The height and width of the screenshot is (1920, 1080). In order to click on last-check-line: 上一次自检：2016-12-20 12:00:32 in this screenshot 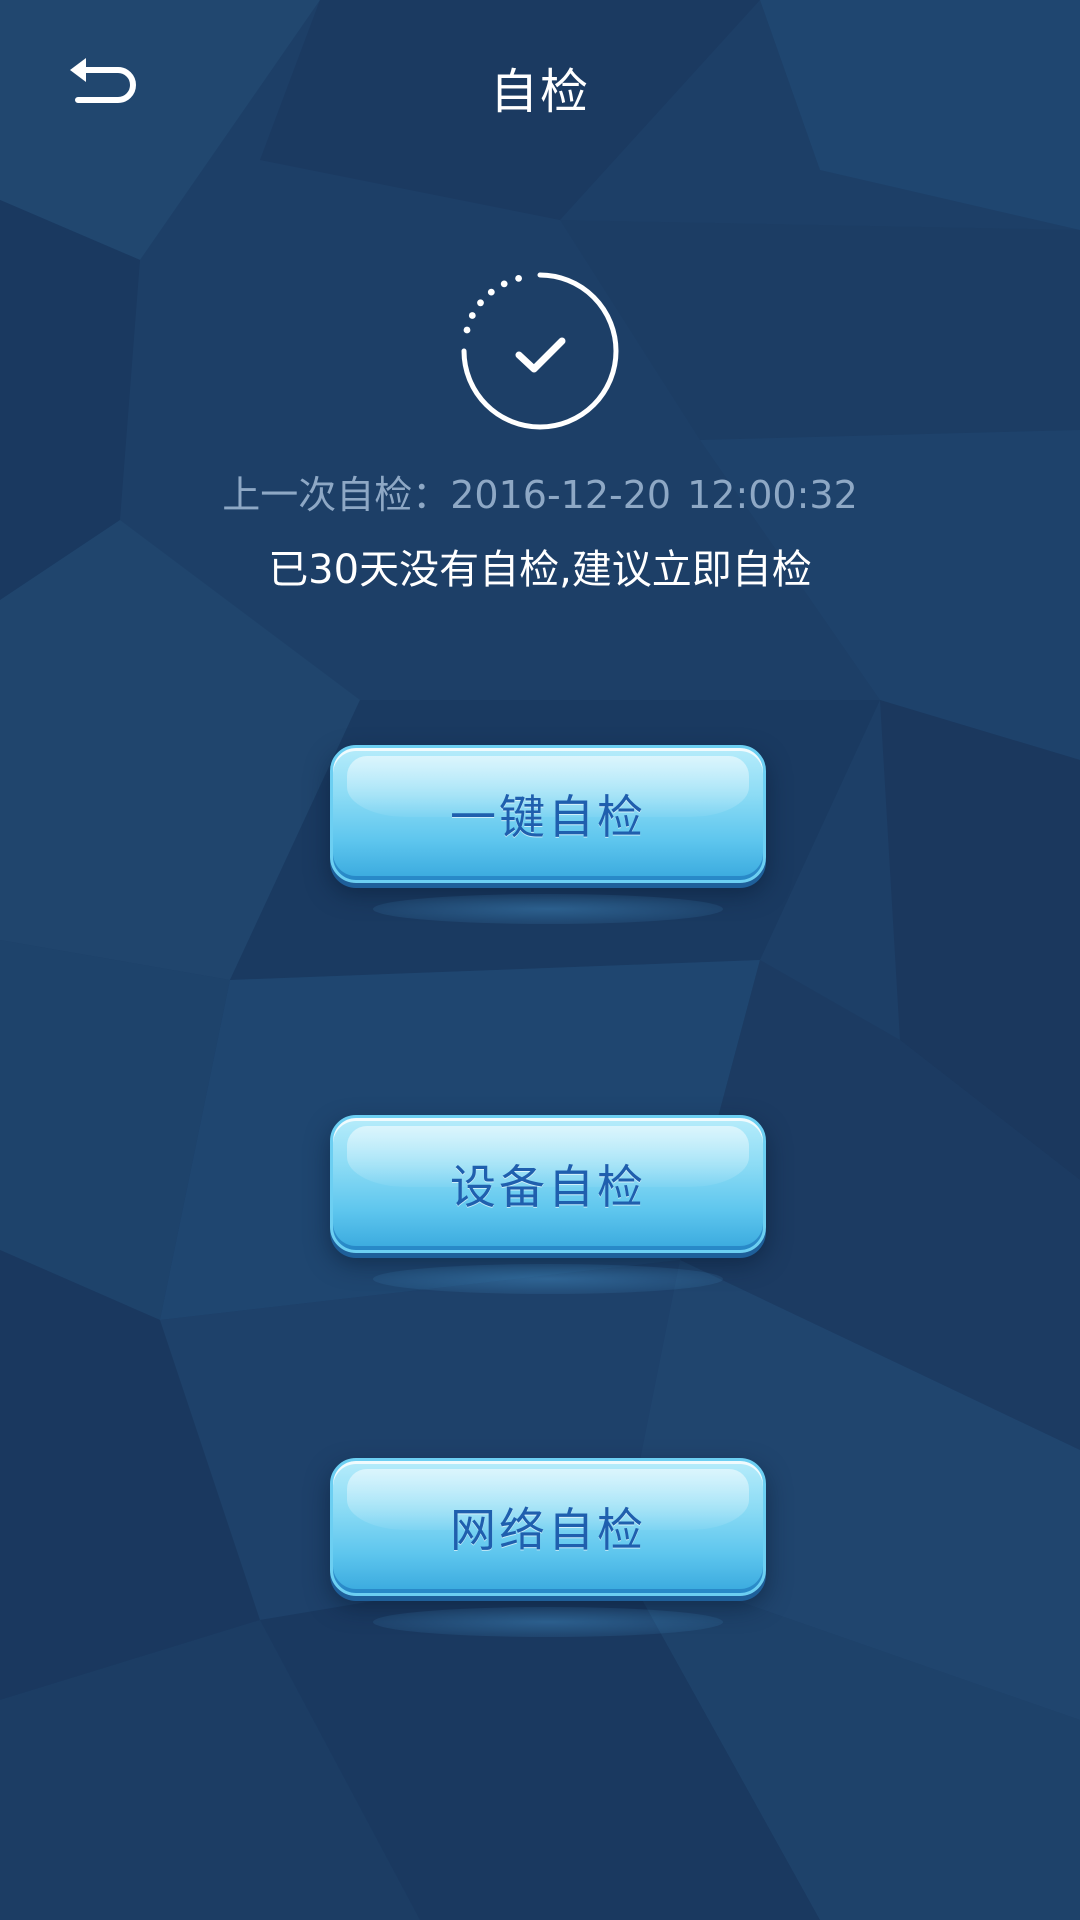, I will do `click(540, 495)`.